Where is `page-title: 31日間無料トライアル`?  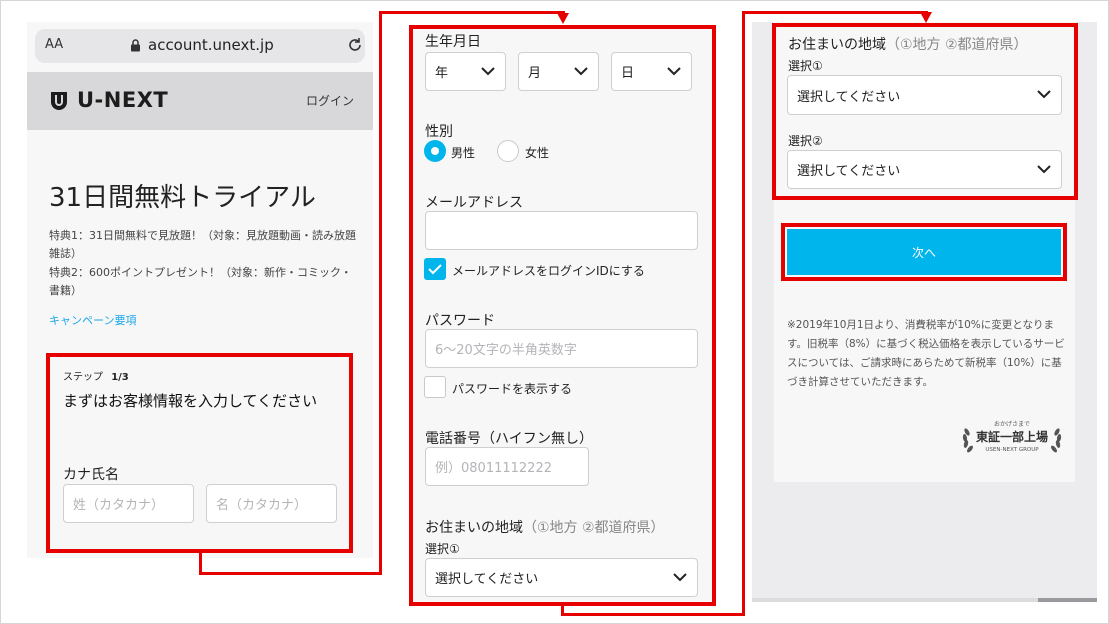 page-title: 31日間無料トライアル is located at coordinates (182, 198).